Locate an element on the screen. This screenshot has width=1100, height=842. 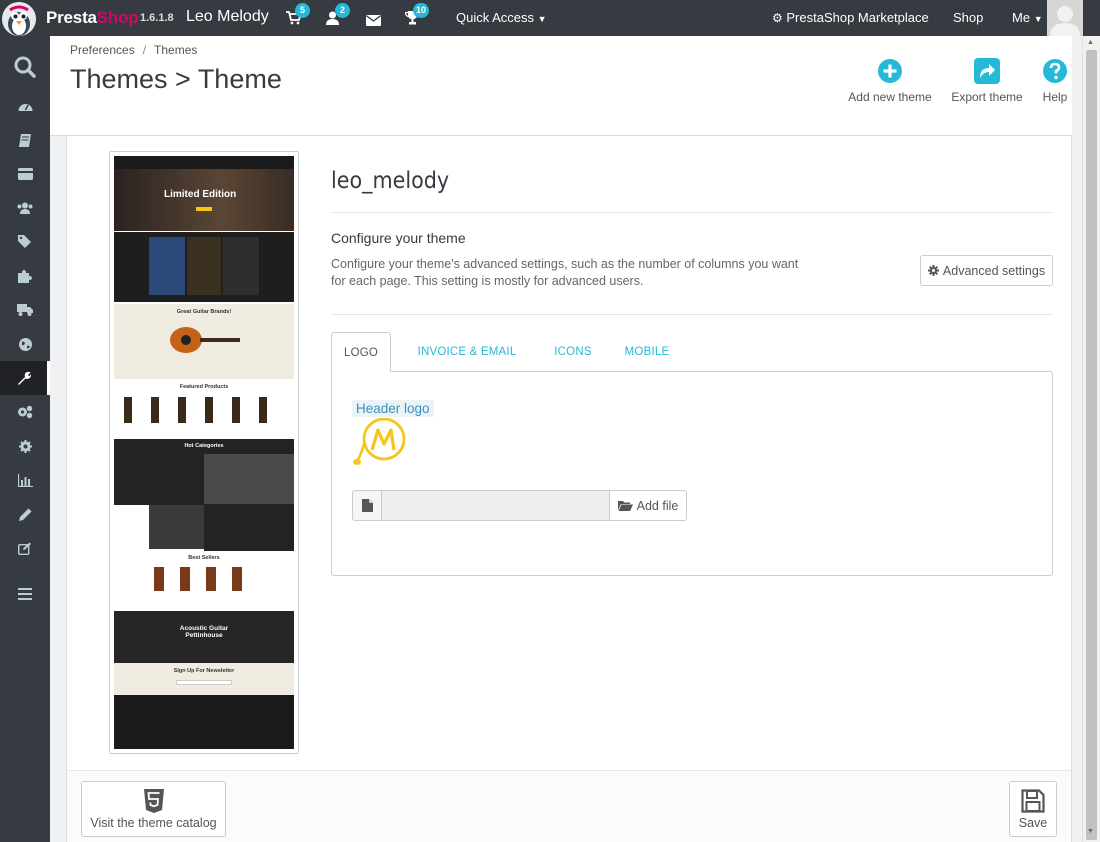
credit-card-icon is located at coordinates (25, 174).